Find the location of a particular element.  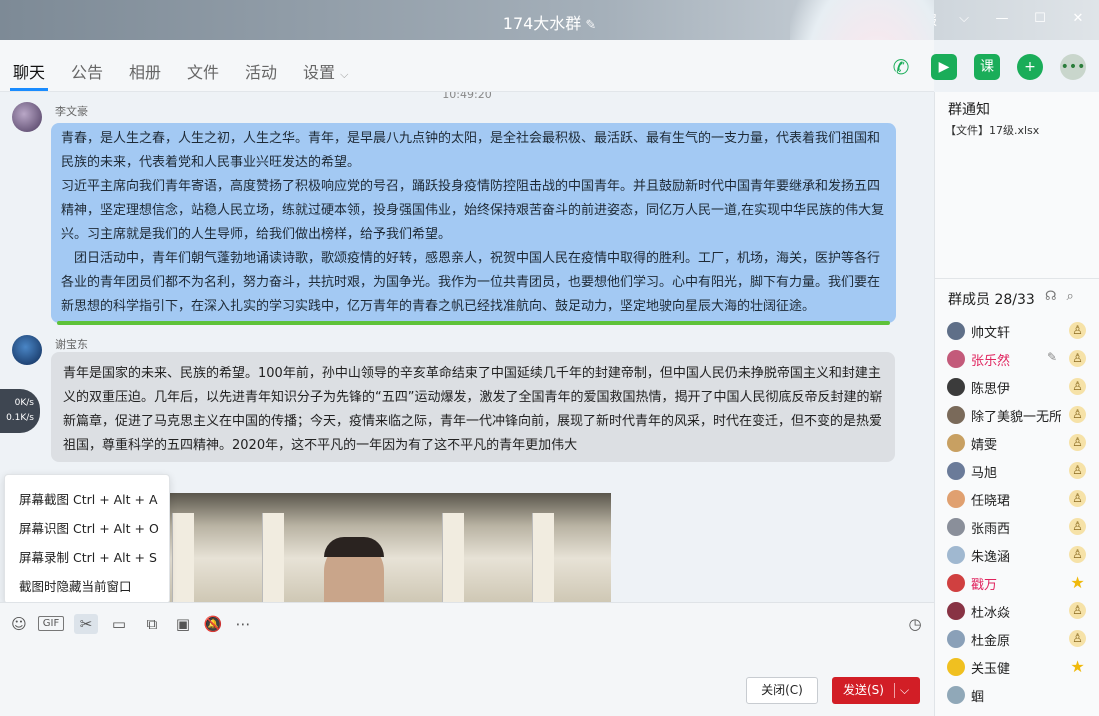

emoji-icon: ☺ is located at coordinates (19, 624).